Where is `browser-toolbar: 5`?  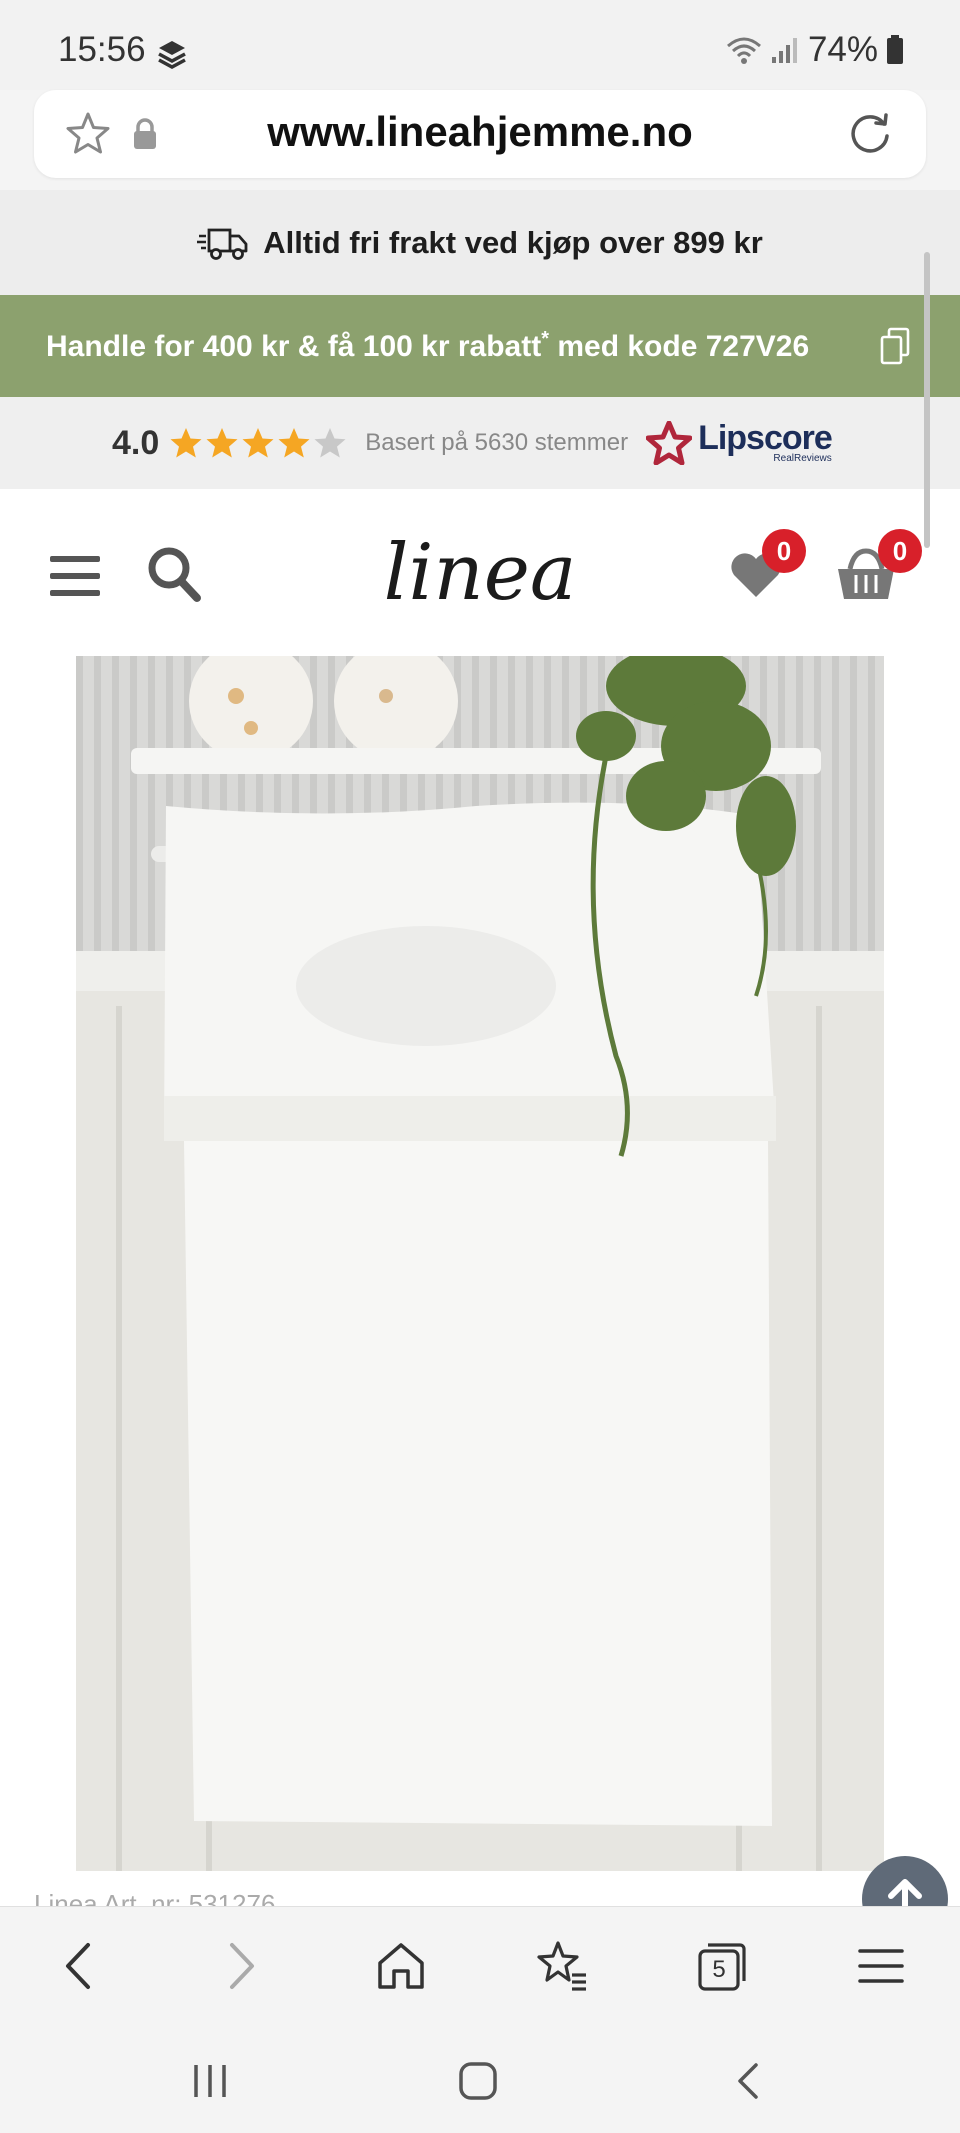 browser-toolbar: 5 is located at coordinates (480, 1966).